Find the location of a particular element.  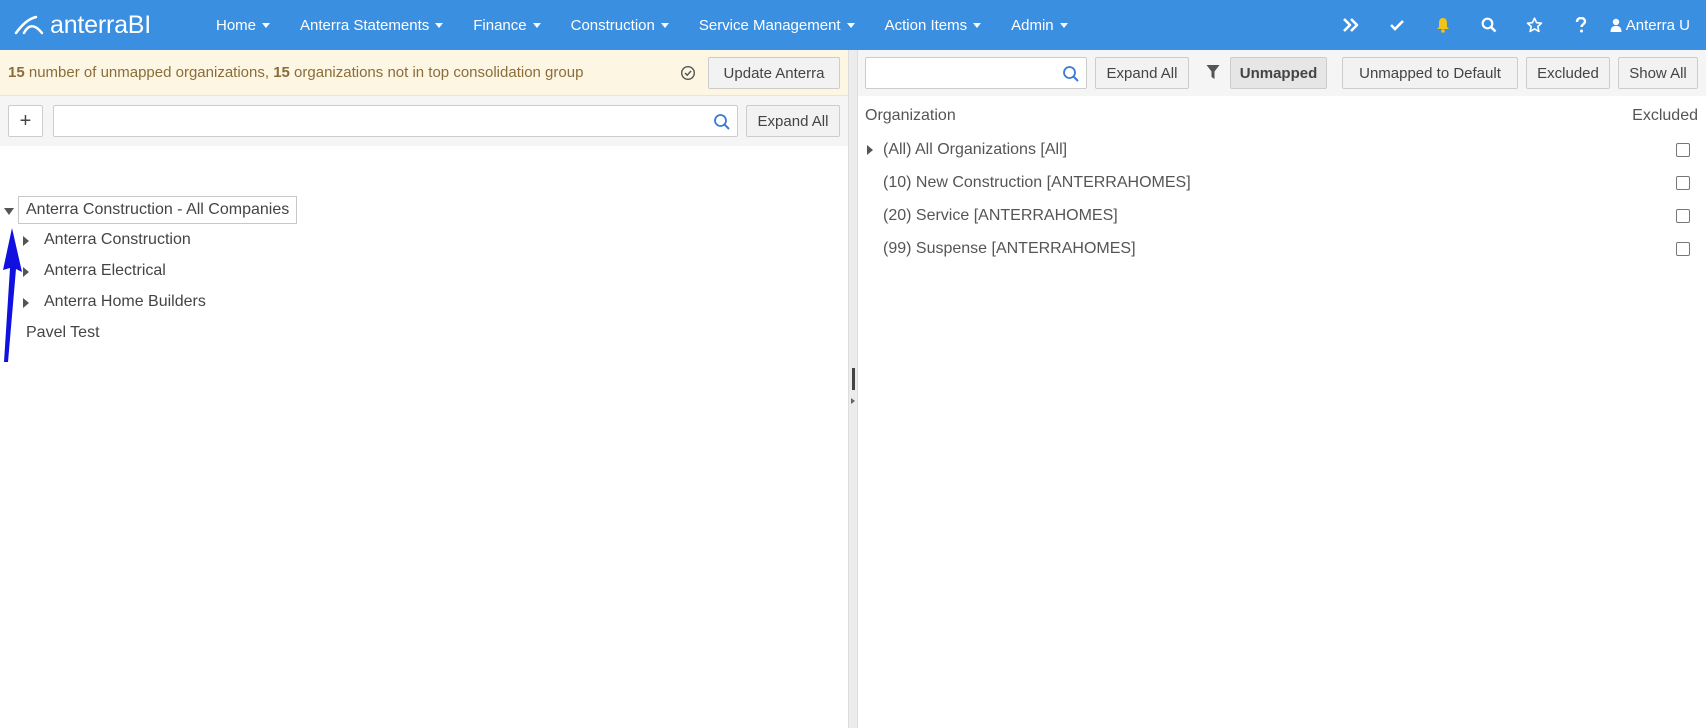

nav-action-items-label: Action Items is located at coordinates (926, 25).